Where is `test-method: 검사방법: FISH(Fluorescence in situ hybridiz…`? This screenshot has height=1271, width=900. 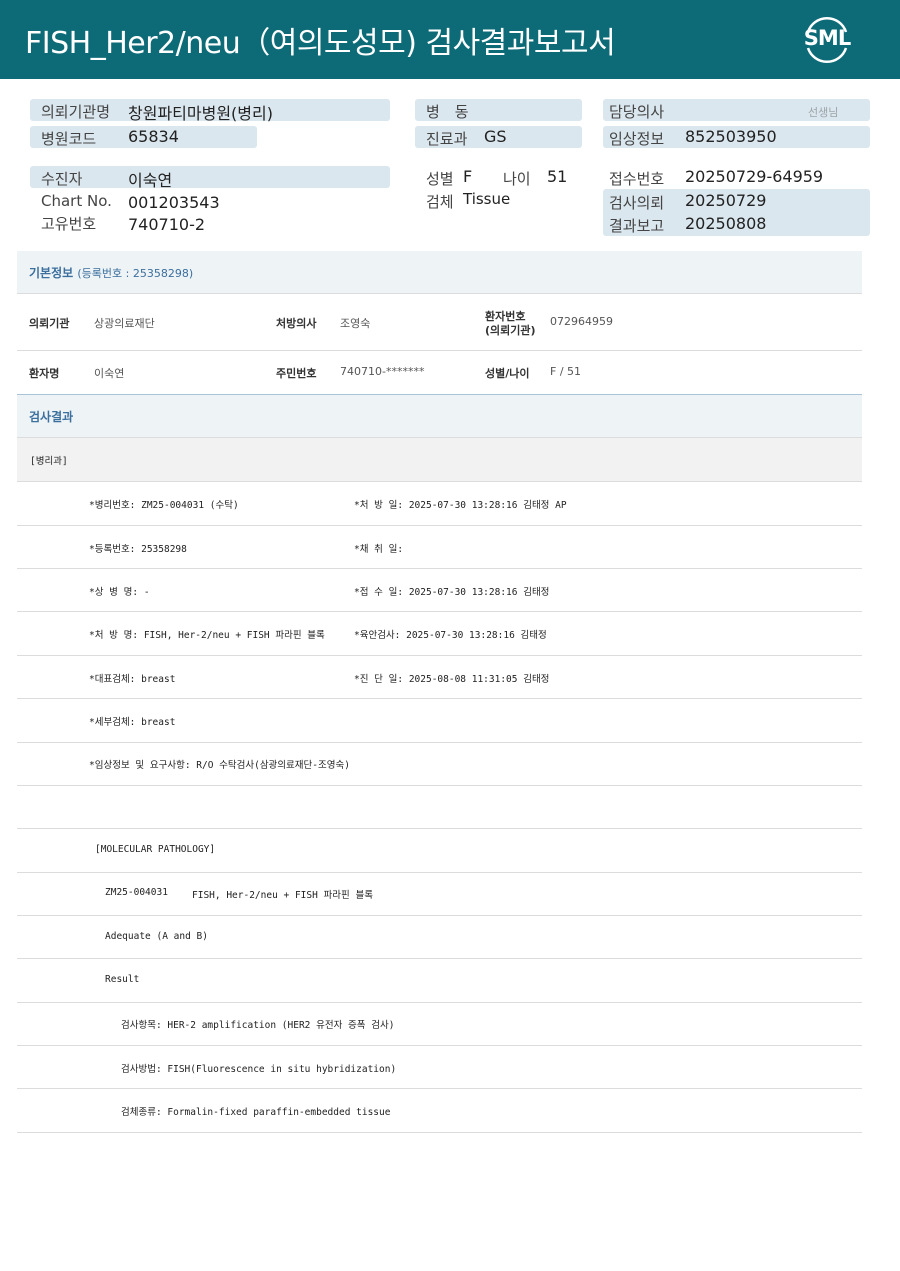 test-method: 검사방법: FISH(Fluorescence in situ hybridiz… is located at coordinates (259, 1069).